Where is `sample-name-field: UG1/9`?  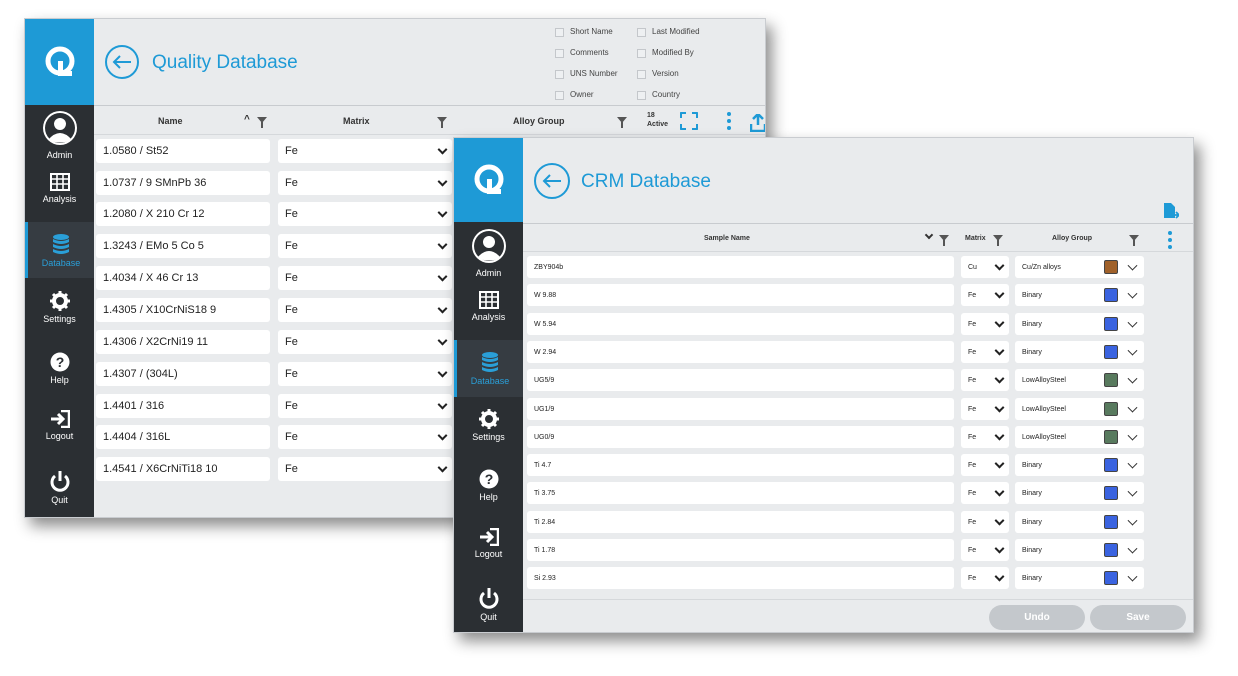
sample-name-field: UG1/9 is located at coordinates (740, 409).